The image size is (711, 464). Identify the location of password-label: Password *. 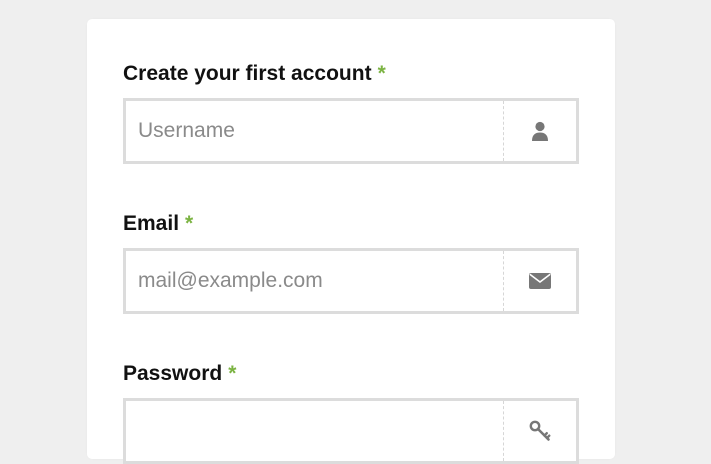
(351, 374).